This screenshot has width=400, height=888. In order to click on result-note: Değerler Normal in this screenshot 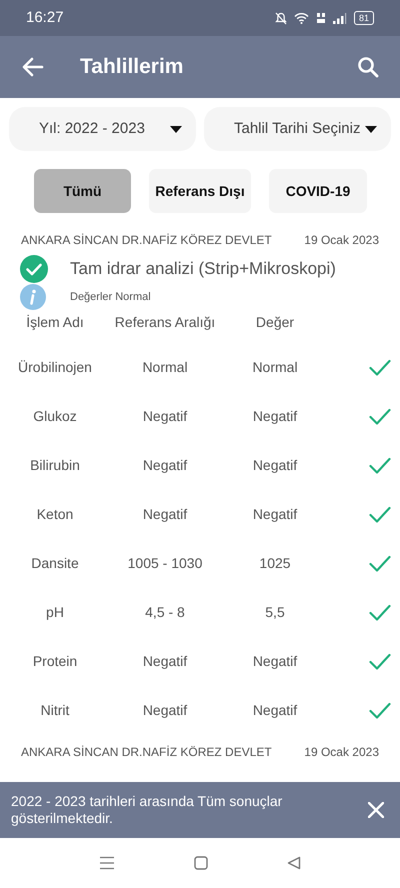, I will do `click(110, 297)`.